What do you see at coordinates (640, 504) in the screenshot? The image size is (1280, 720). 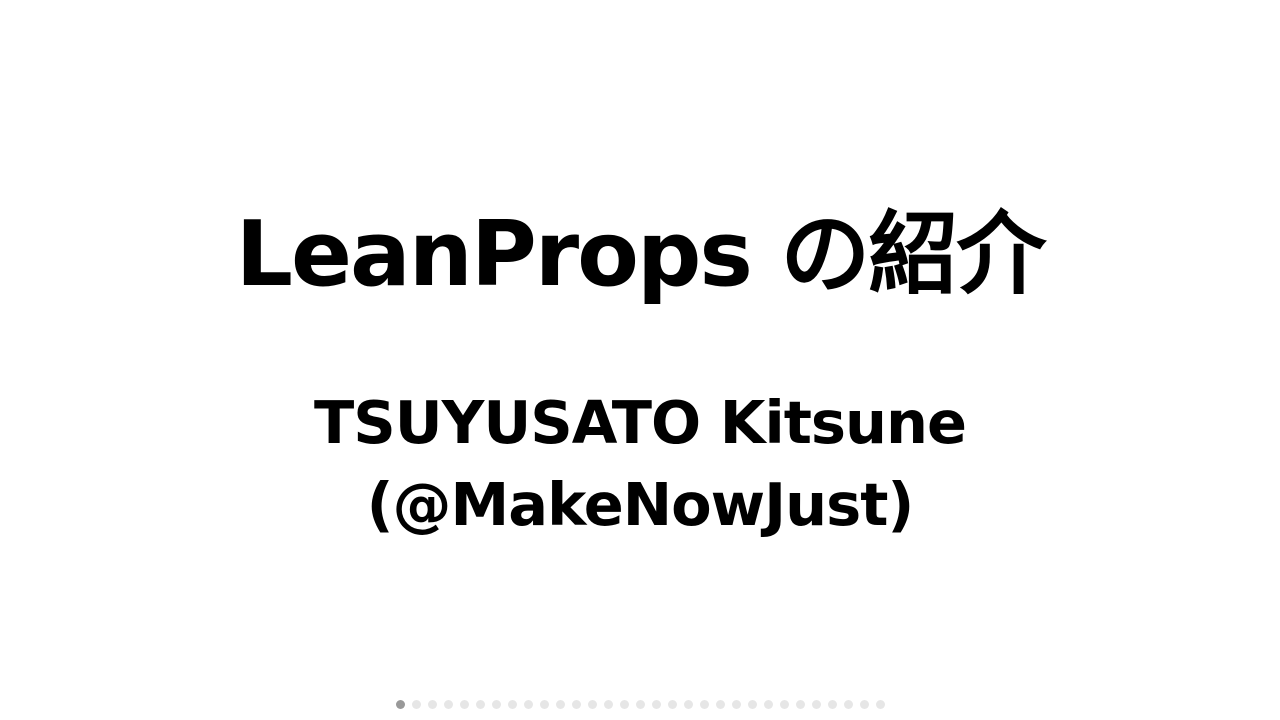 I see `author-handle: (@MakeNowJust)` at bounding box center [640, 504].